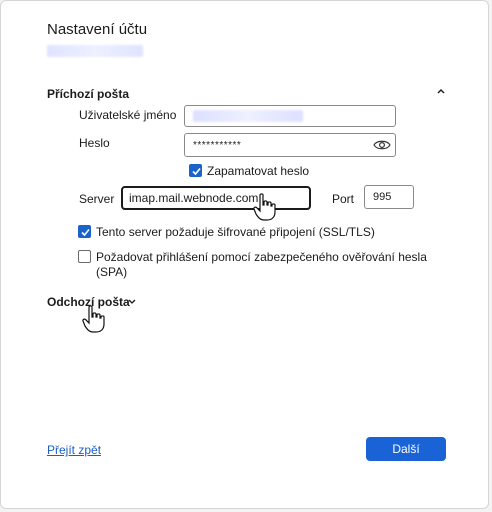 The width and height of the screenshot is (492, 512). I want to click on account-email-redacted, so click(95, 51).